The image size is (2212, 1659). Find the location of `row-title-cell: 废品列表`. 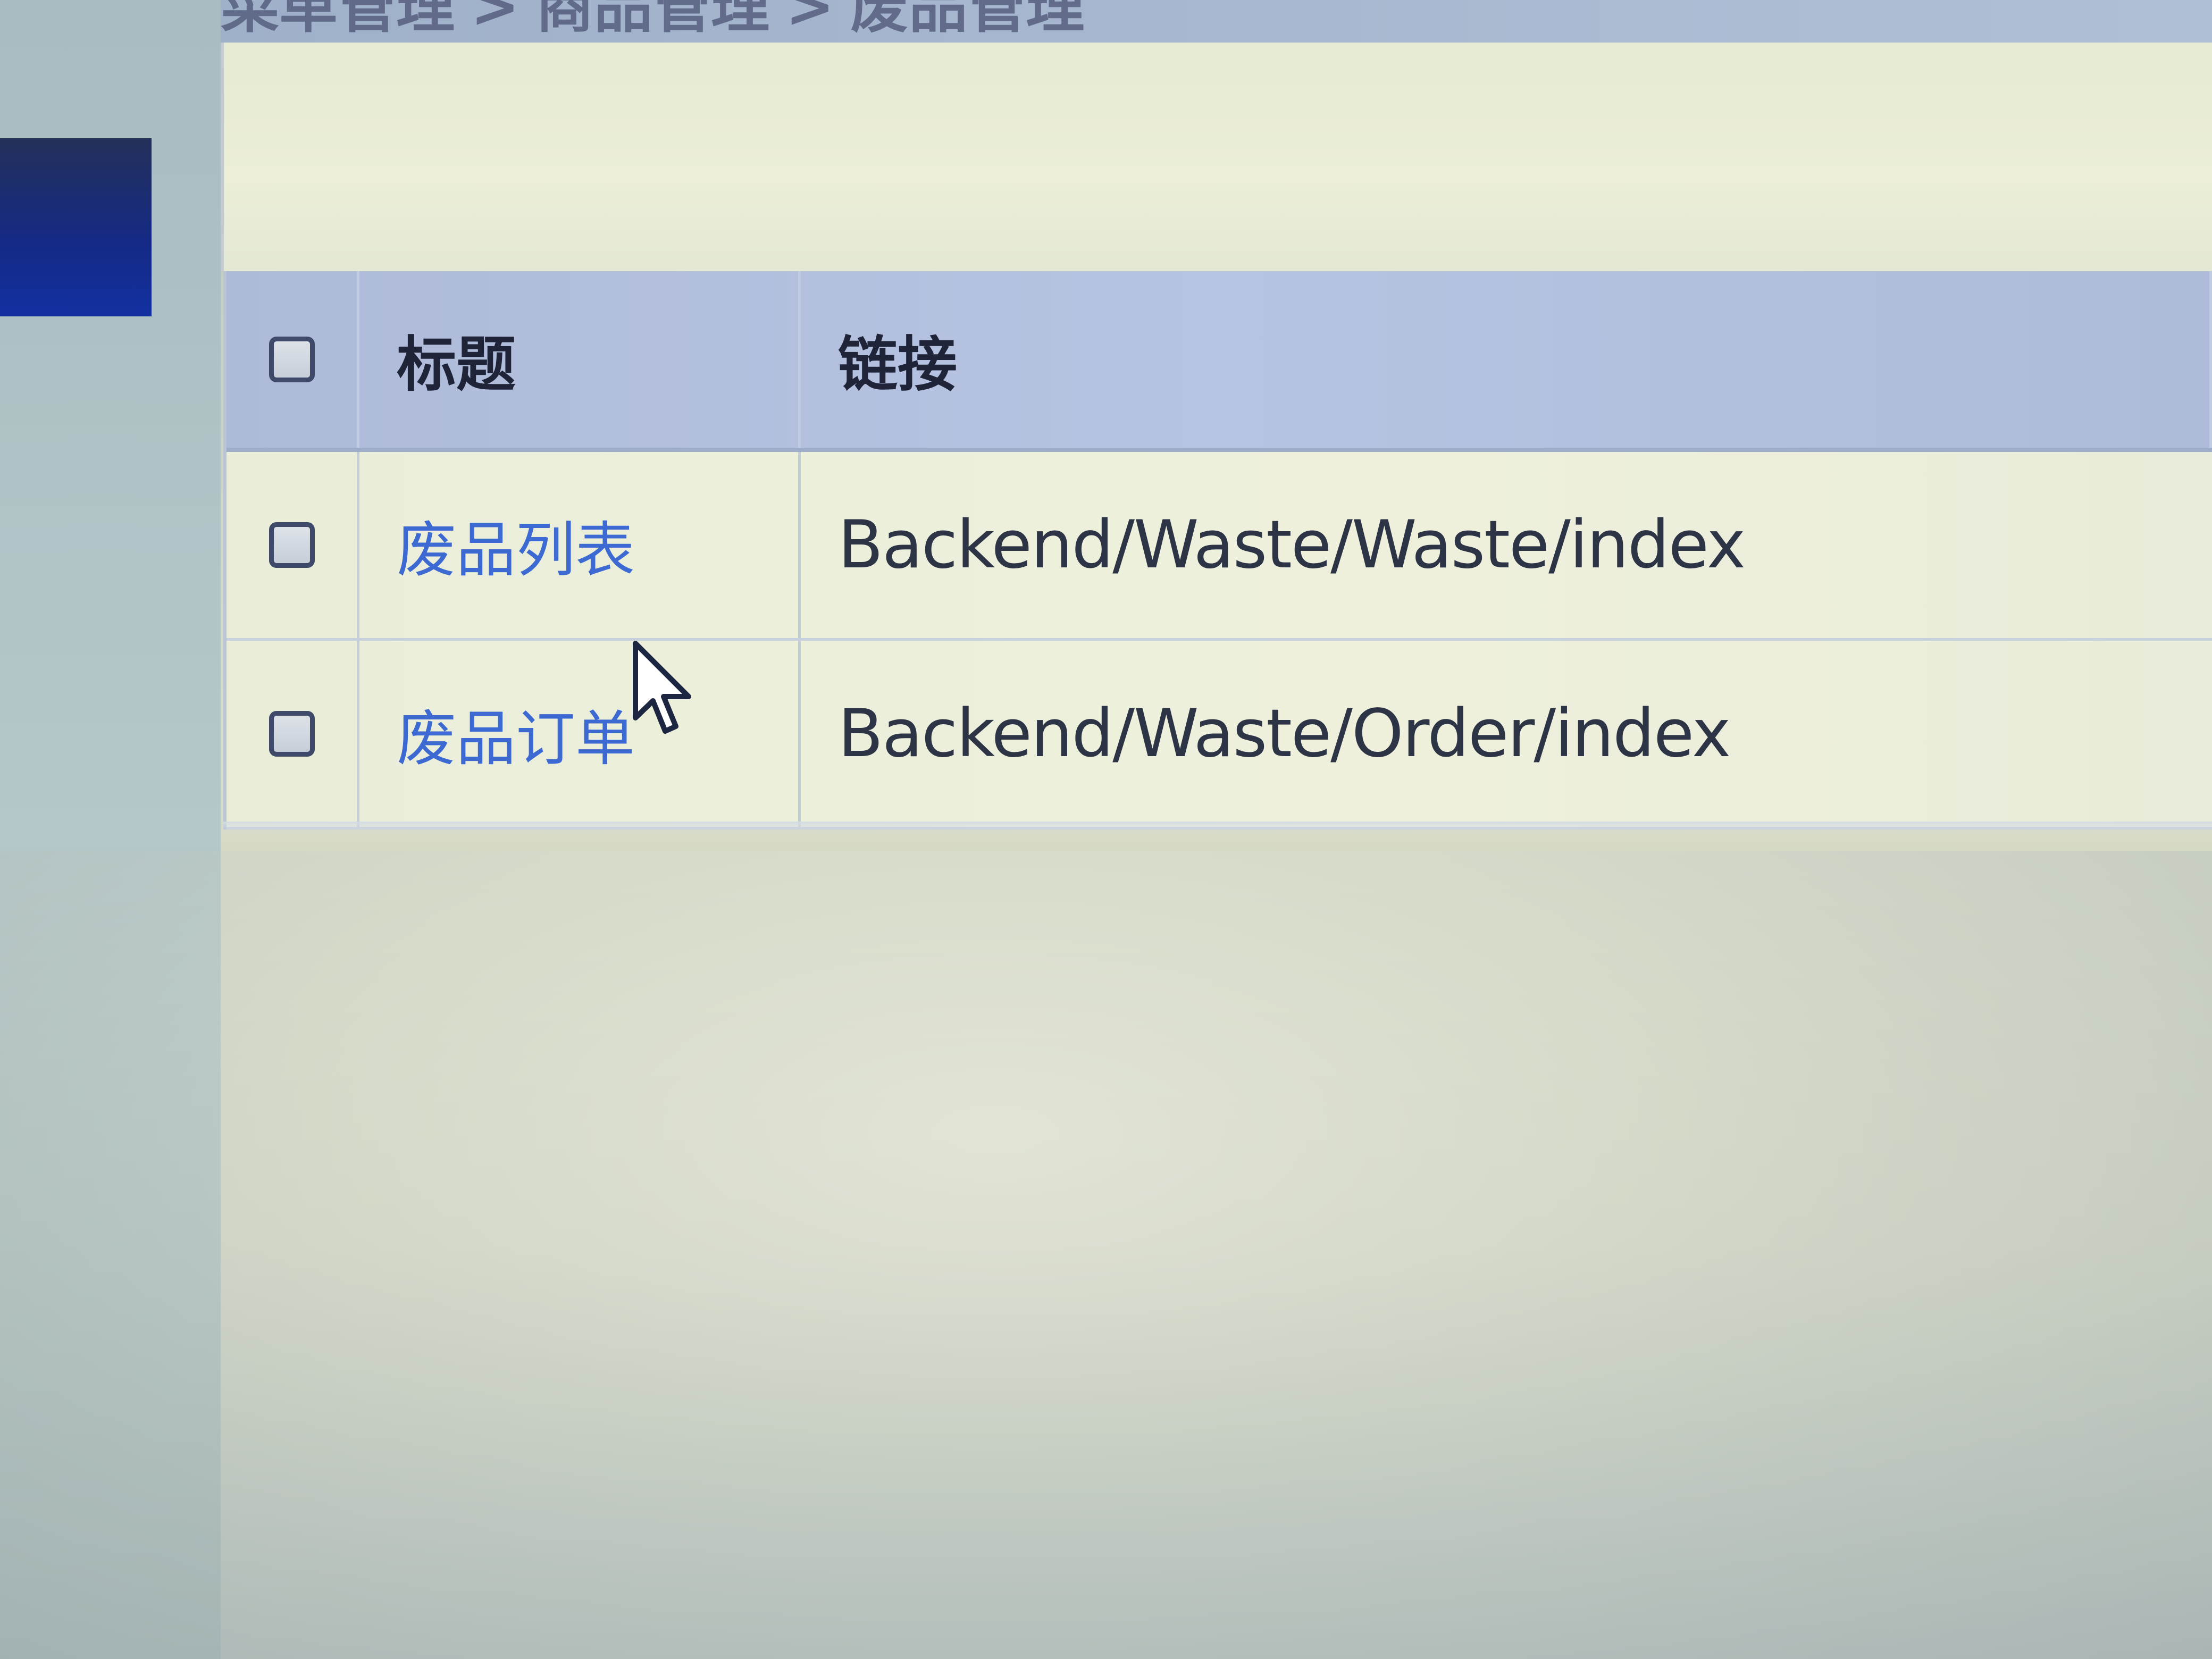

row-title-cell: 废品列表 is located at coordinates (580, 545).